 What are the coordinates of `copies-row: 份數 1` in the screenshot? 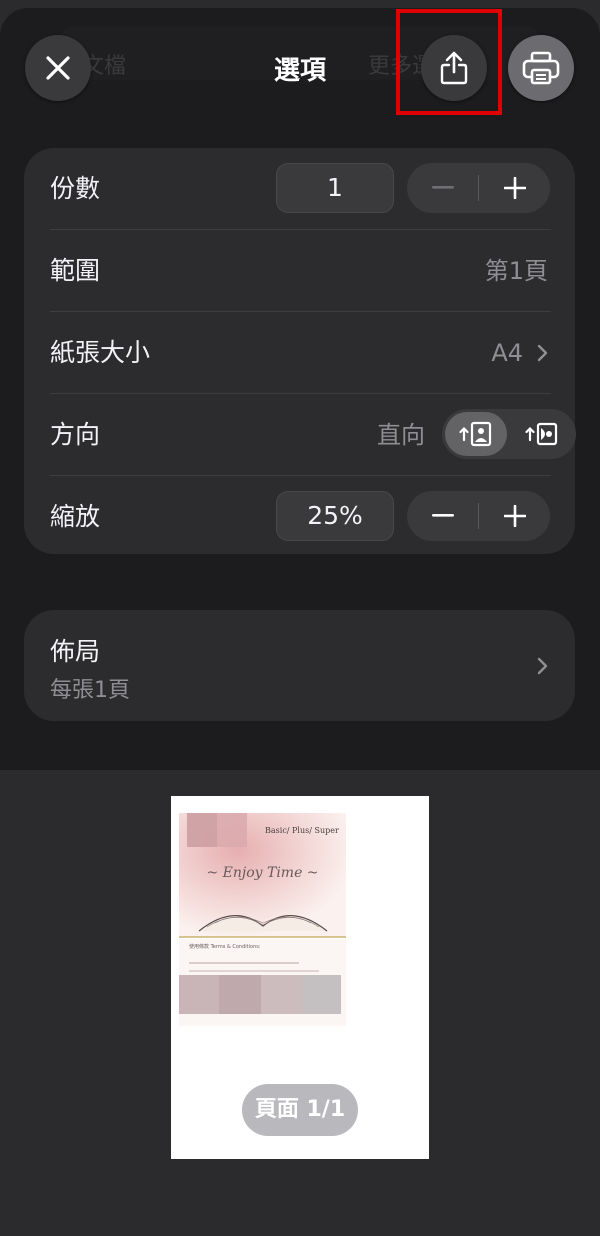 It's located at (312, 189).